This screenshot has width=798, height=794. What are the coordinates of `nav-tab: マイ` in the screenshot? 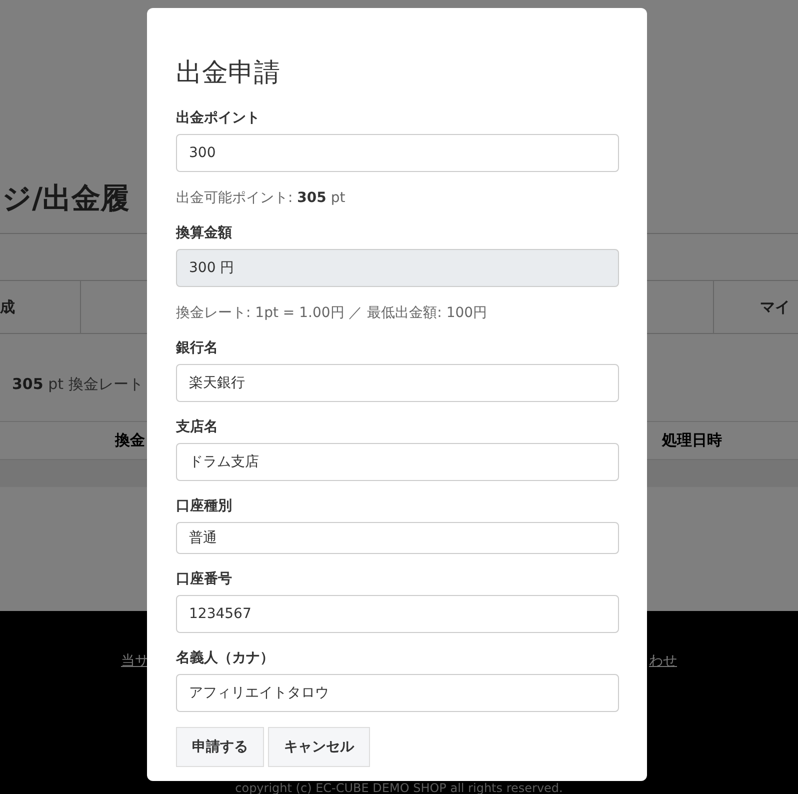 It's located at (755, 307).